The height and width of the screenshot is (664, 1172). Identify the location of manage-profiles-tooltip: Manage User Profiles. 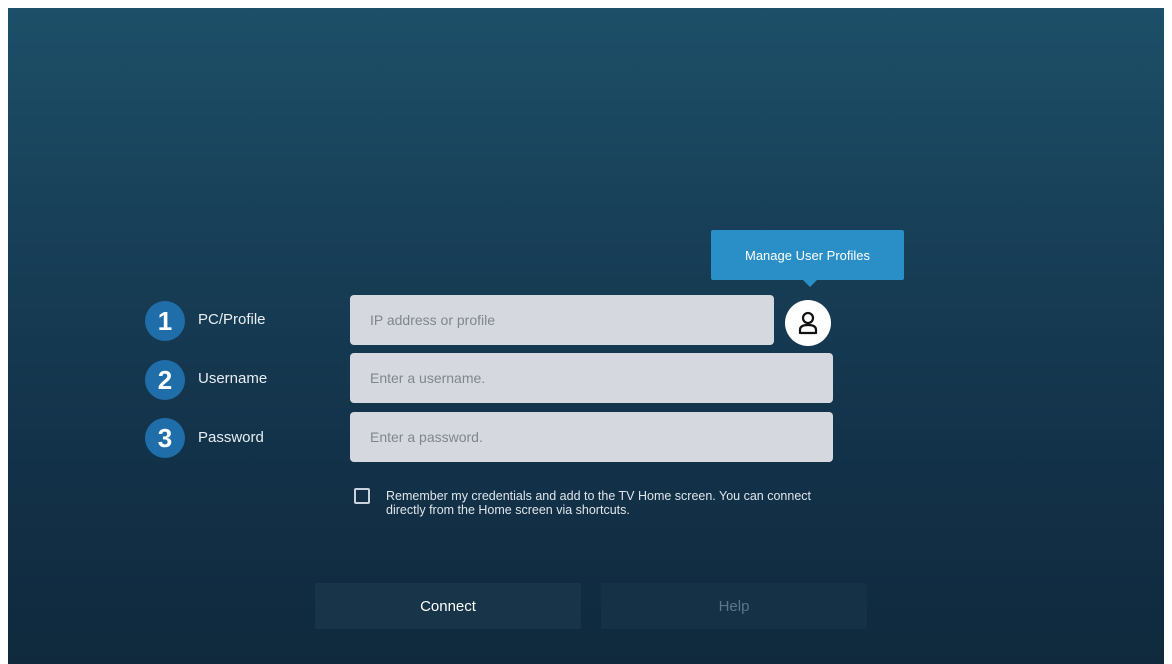
(807, 258).